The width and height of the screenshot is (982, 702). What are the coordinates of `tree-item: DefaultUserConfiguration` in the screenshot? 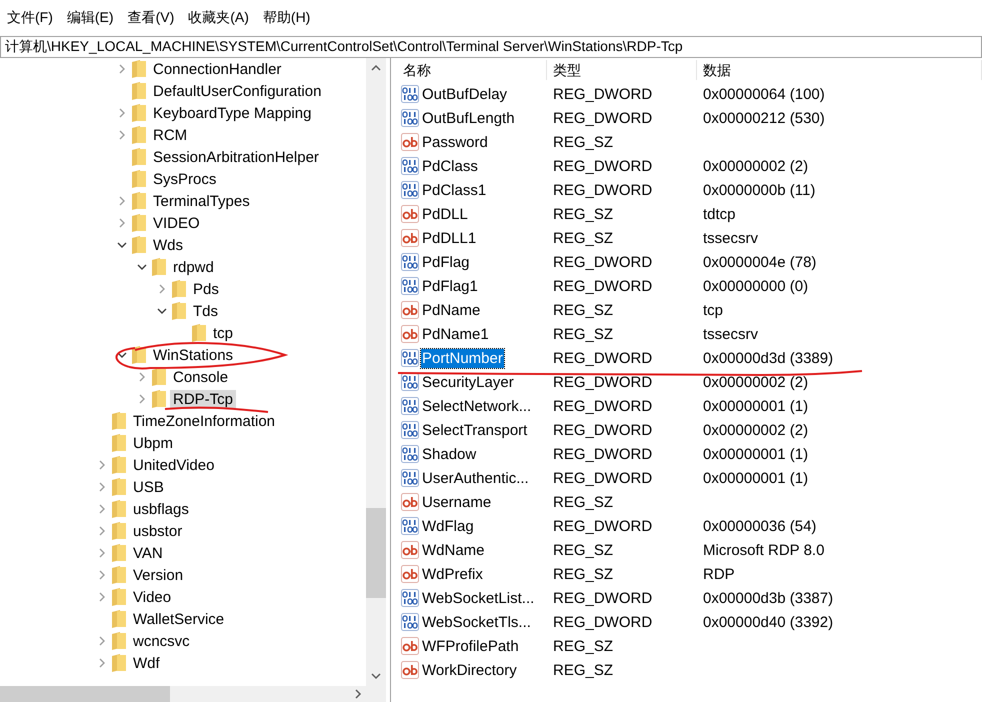 It's located at (237, 91).